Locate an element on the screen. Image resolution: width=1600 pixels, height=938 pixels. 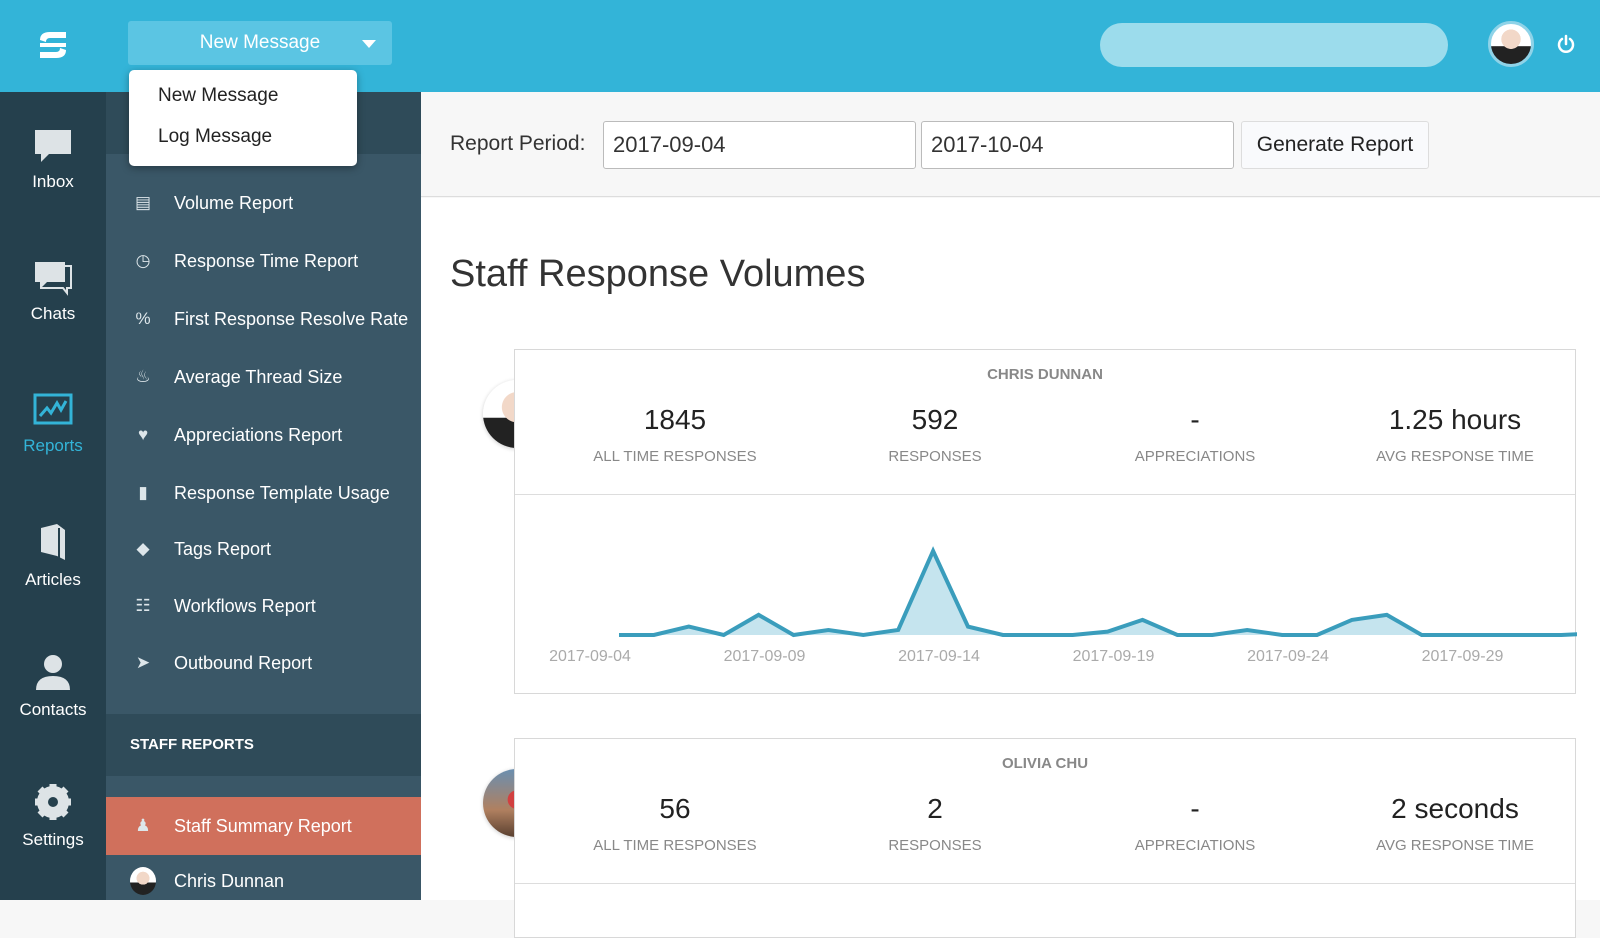
x-tick-label: 2017-09-19 is located at coordinates (1114, 656).